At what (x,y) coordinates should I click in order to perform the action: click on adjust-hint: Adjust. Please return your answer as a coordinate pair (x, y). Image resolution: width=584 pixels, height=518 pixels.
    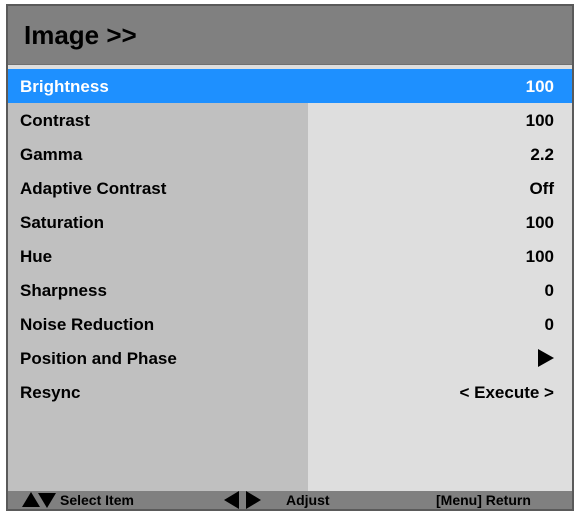
    Looking at the image, I should click on (308, 500).